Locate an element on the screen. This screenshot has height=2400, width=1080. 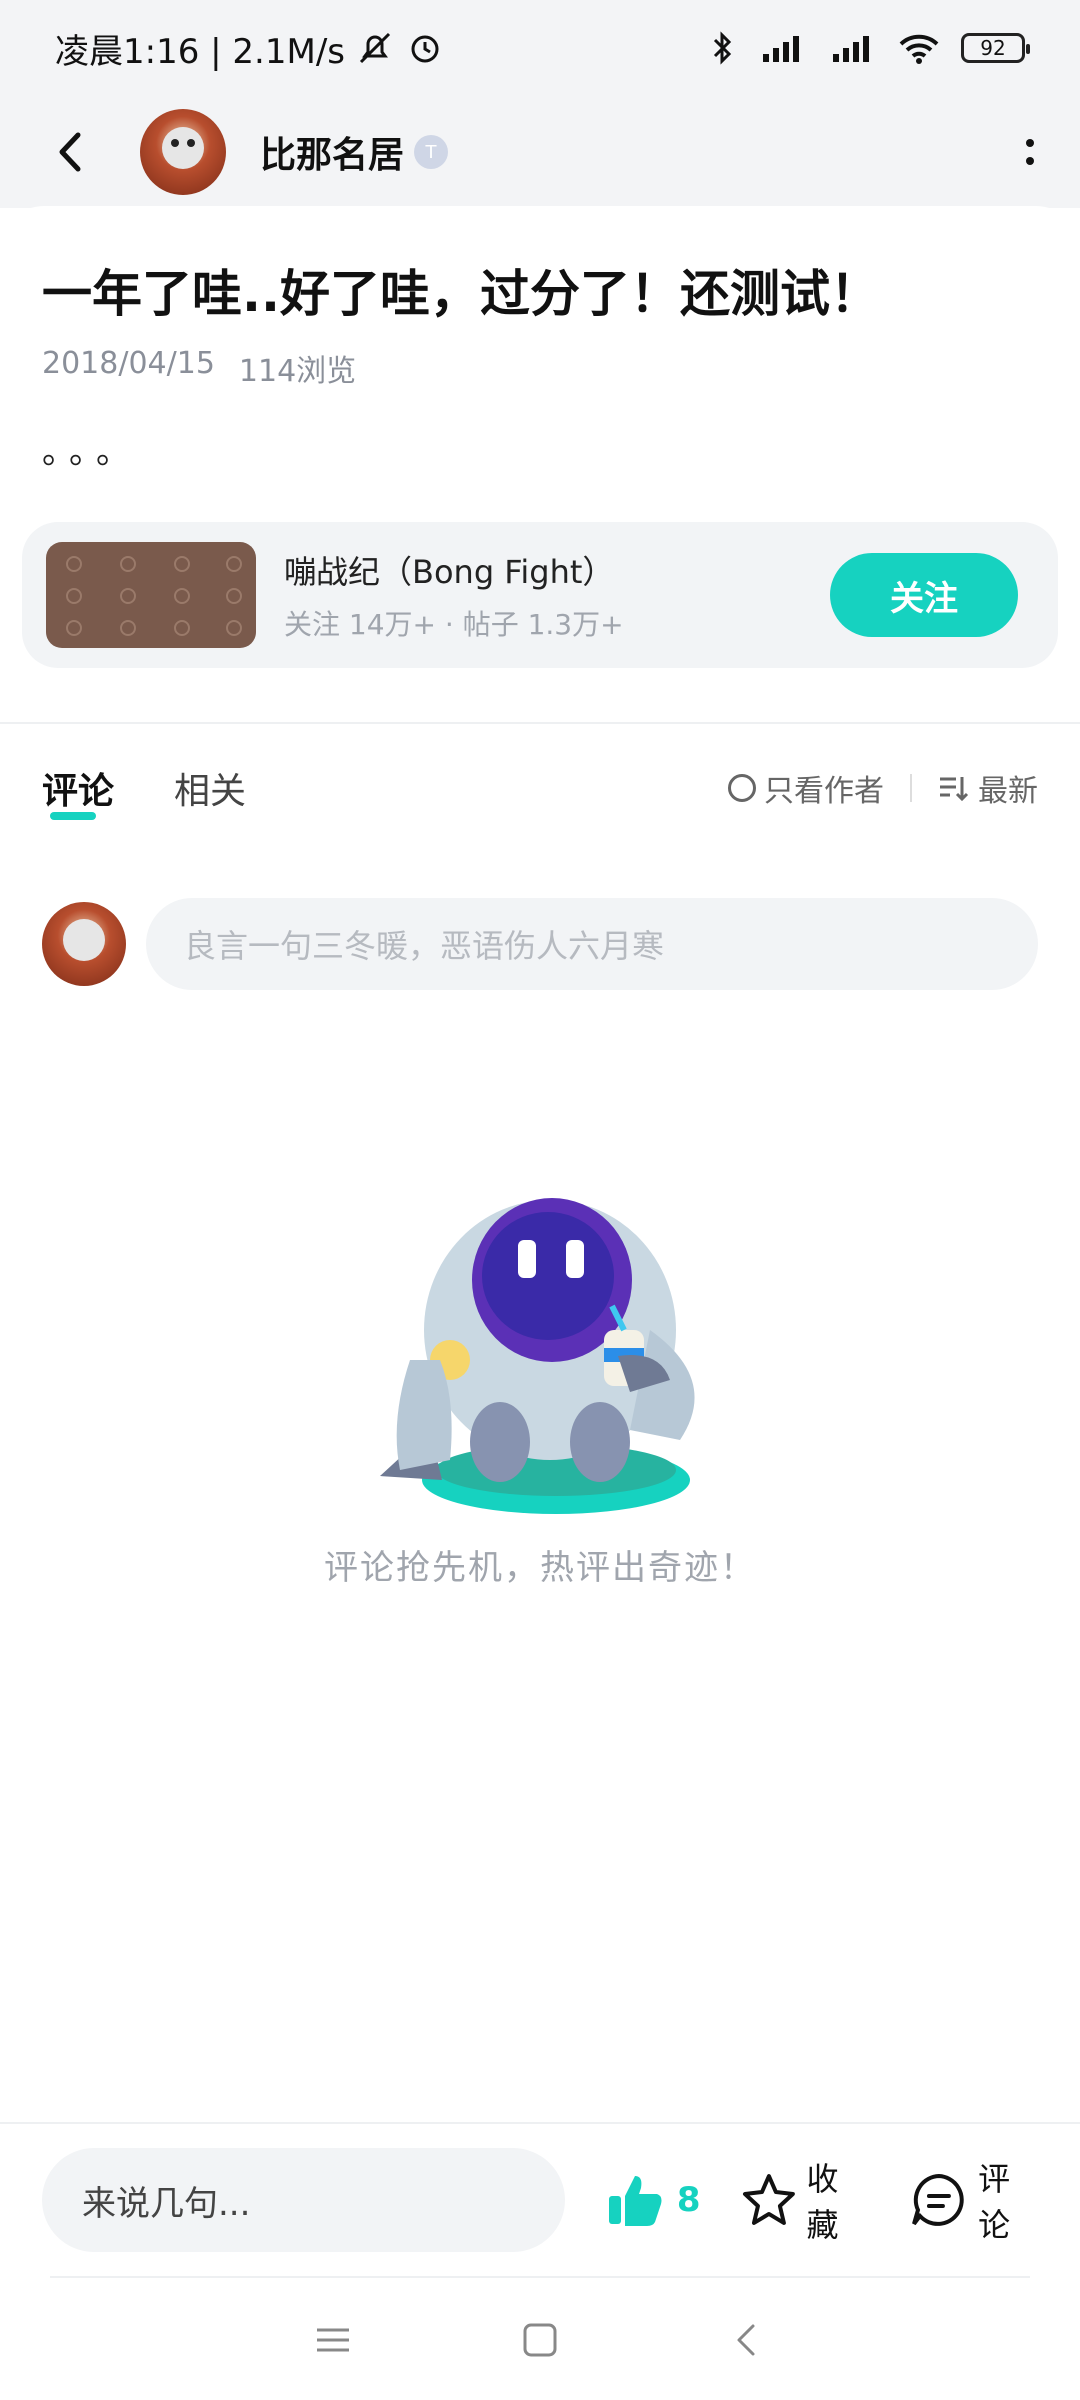
post-header: 比那名居 T is located at coordinates (540, 152).